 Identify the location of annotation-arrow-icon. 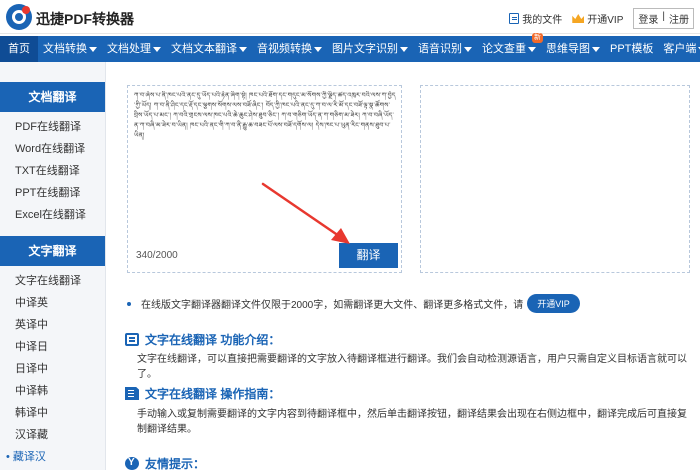
(305, 213).